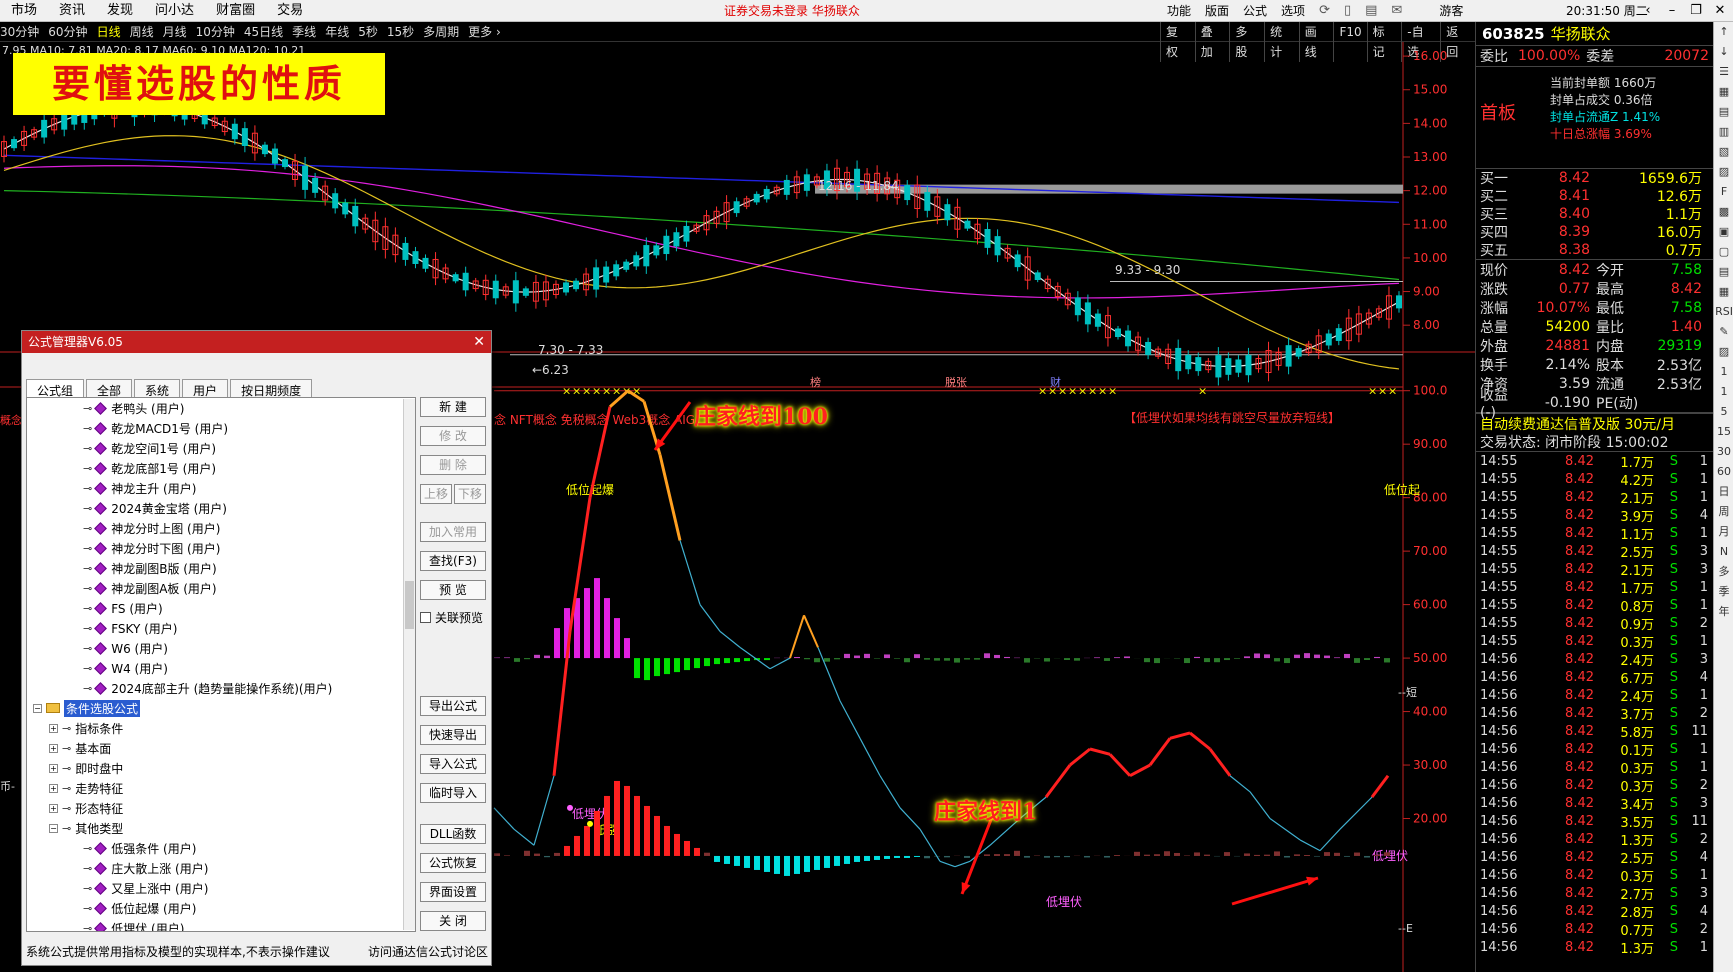 This screenshot has height=972, width=1733. What do you see at coordinates (1723, 32) in the screenshot?
I see `strip-icon-0: ↑` at bounding box center [1723, 32].